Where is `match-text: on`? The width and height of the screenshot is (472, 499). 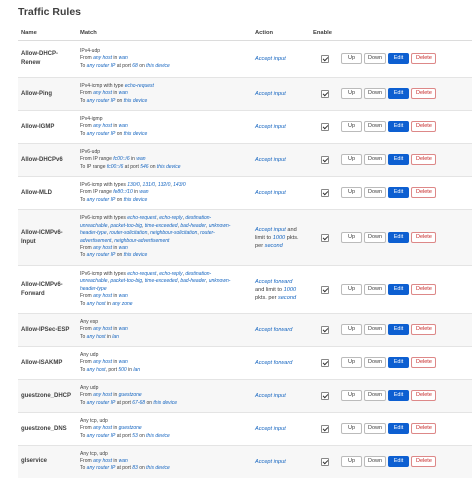
match-text: on is located at coordinates (119, 100).